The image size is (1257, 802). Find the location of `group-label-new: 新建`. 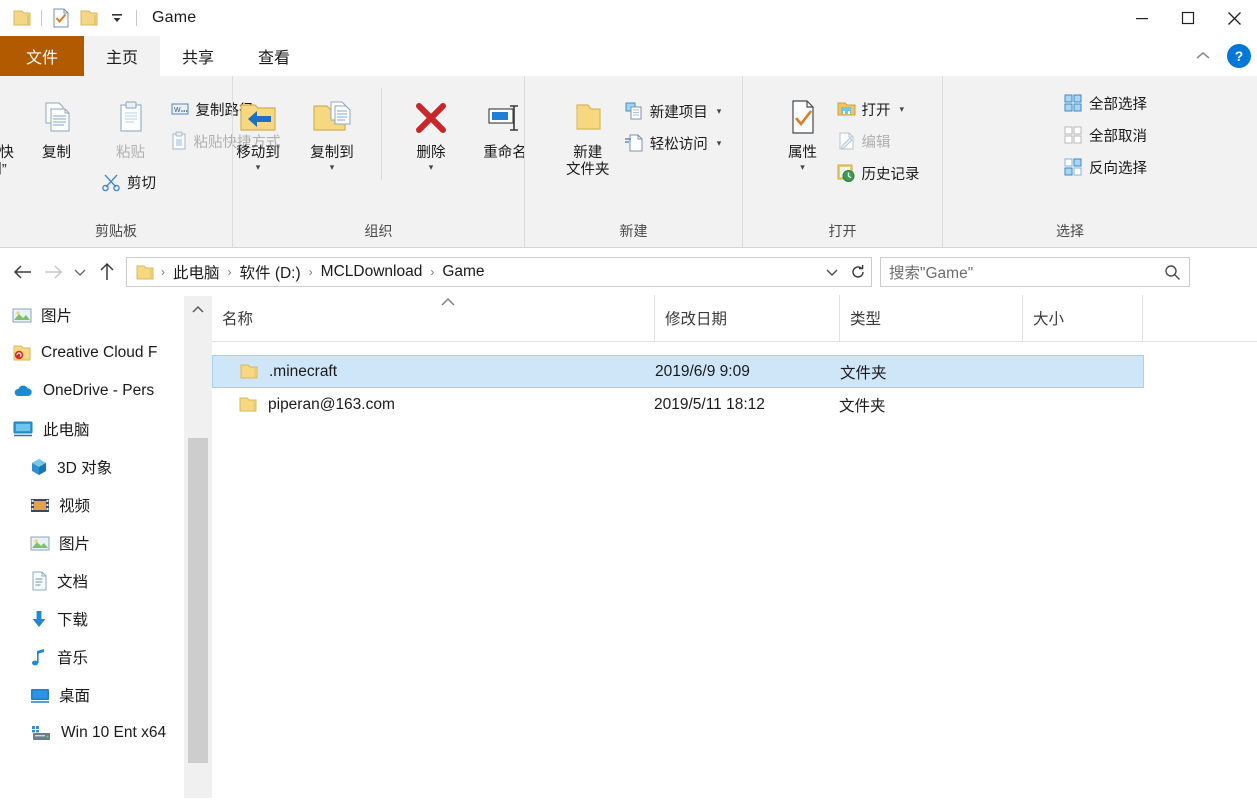

group-label-new: 新建 is located at coordinates (633, 231).